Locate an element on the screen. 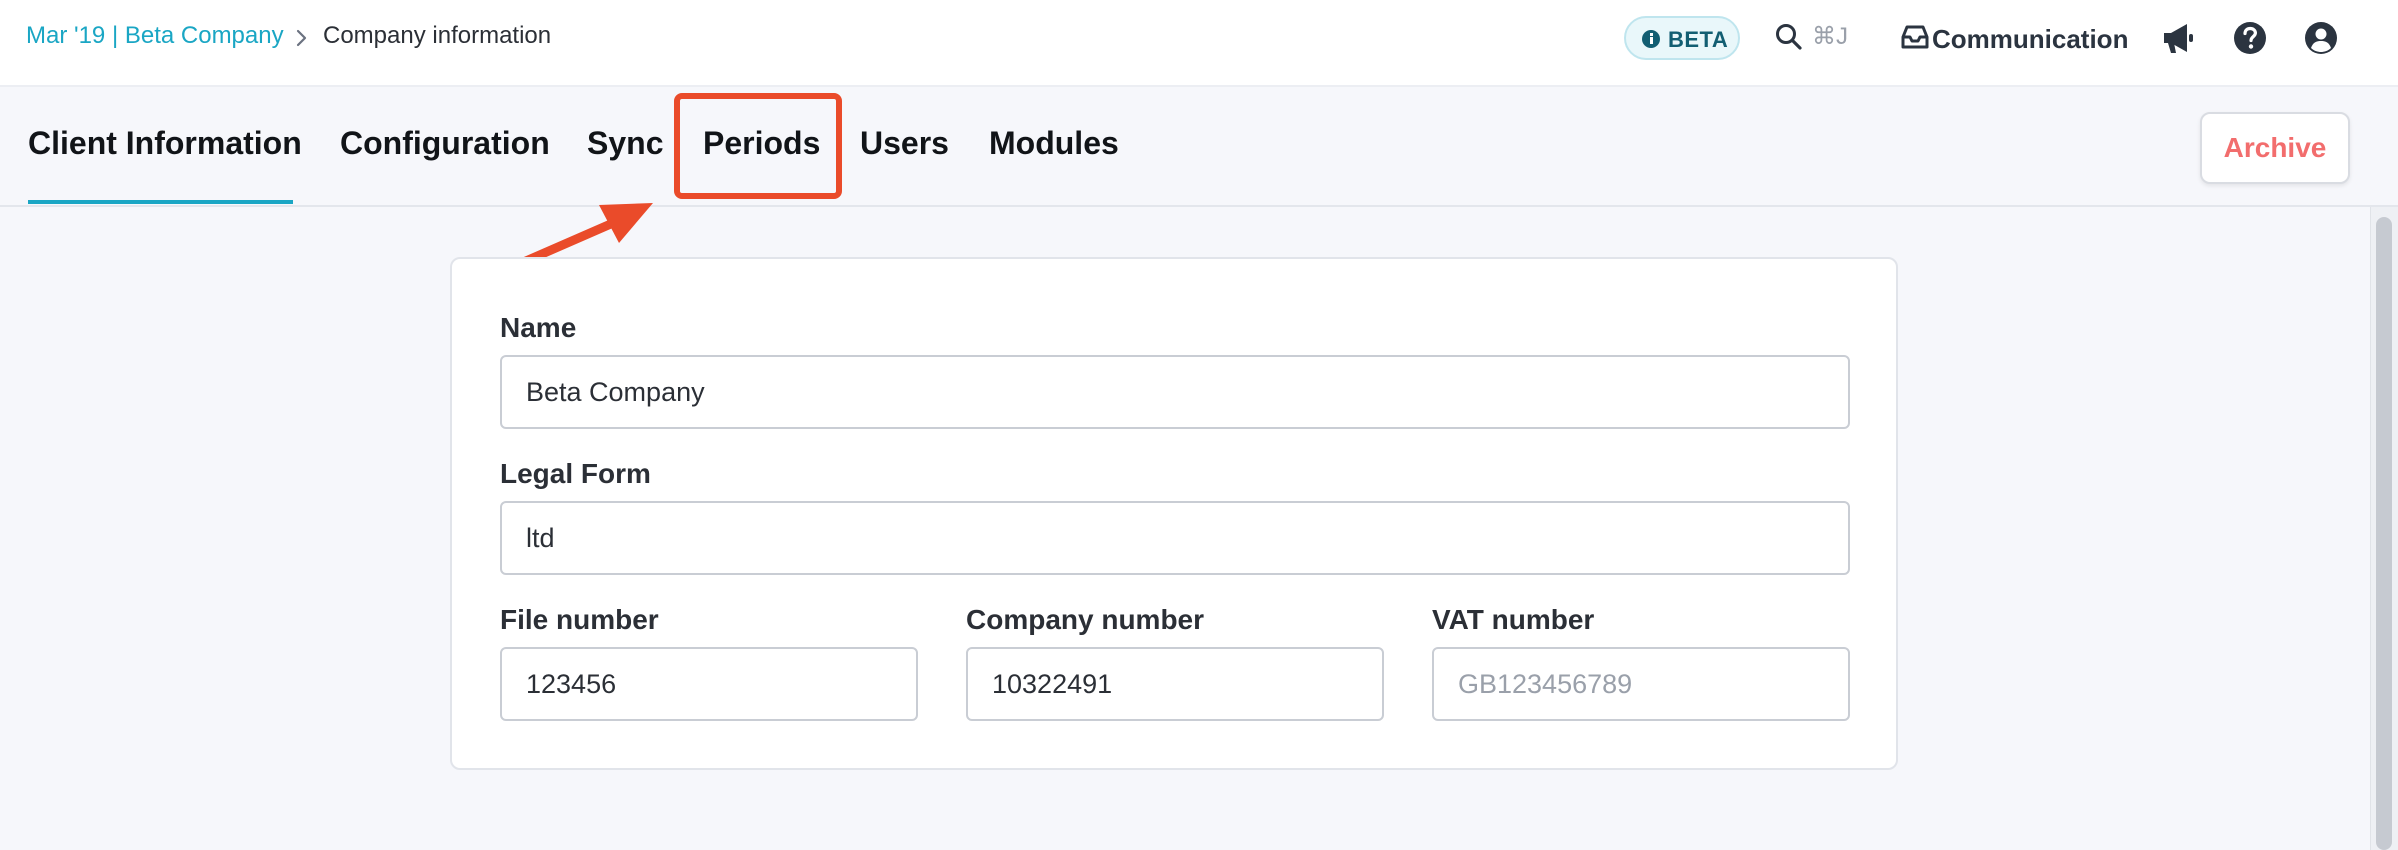 The height and width of the screenshot is (850, 2398). tab-users: Users is located at coordinates (904, 143).